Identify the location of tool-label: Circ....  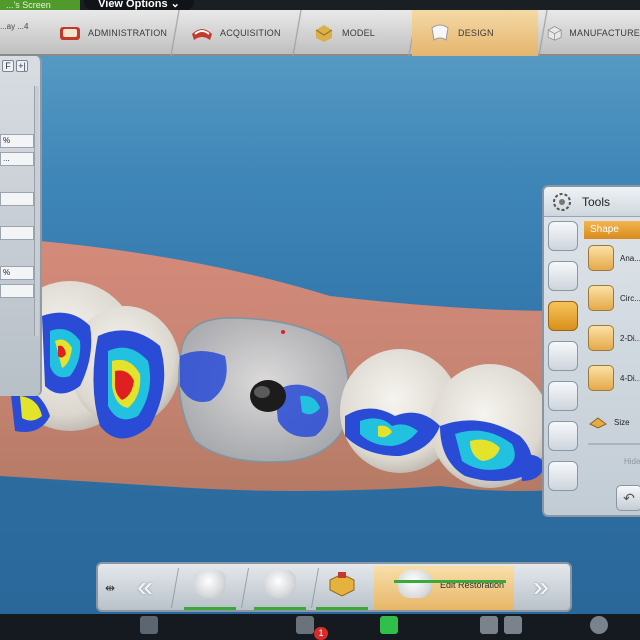
(630, 298).